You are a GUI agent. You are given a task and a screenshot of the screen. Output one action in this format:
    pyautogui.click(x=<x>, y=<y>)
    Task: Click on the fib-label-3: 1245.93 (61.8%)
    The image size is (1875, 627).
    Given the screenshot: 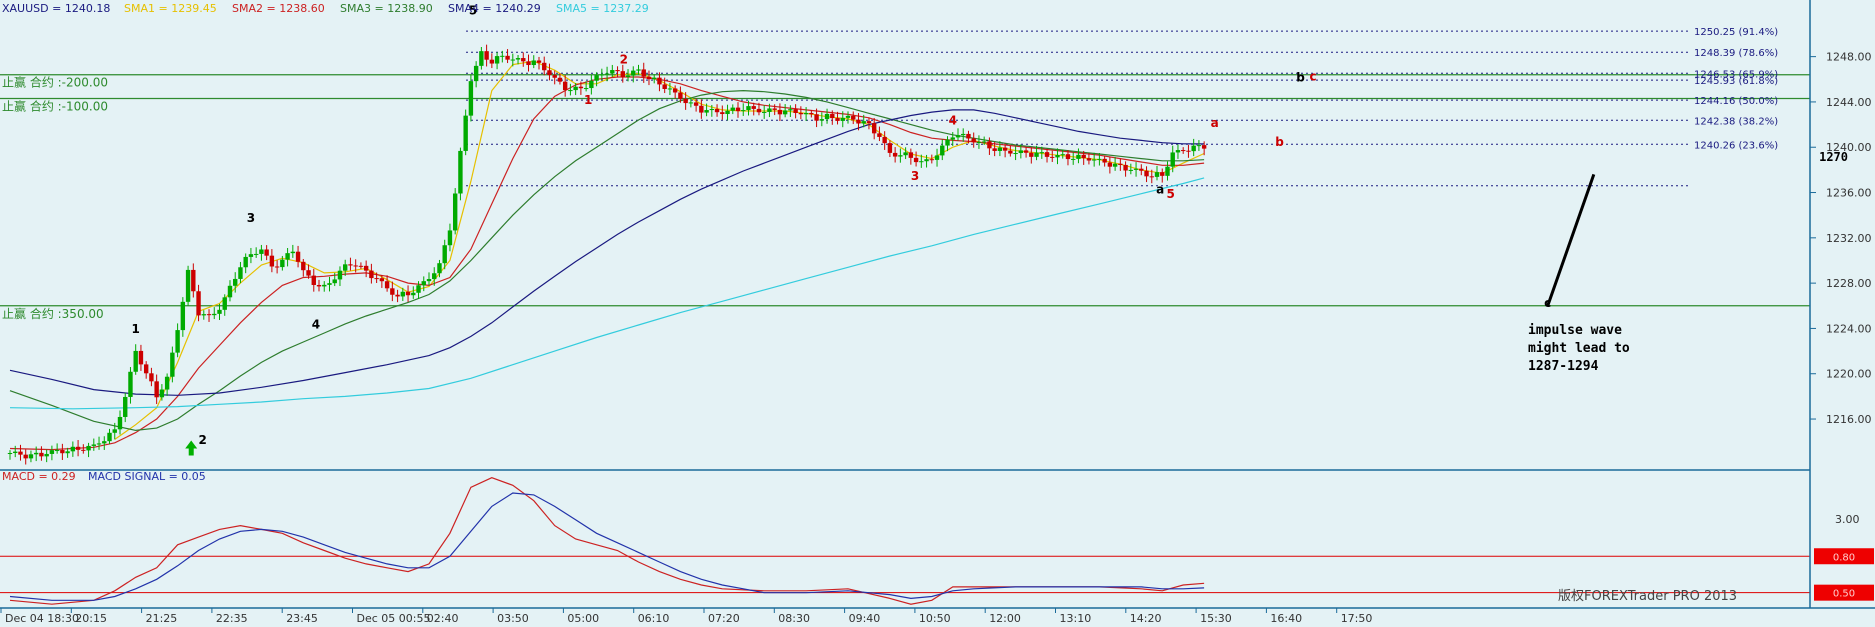 What is the action you would take?
    pyautogui.click(x=1736, y=81)
    